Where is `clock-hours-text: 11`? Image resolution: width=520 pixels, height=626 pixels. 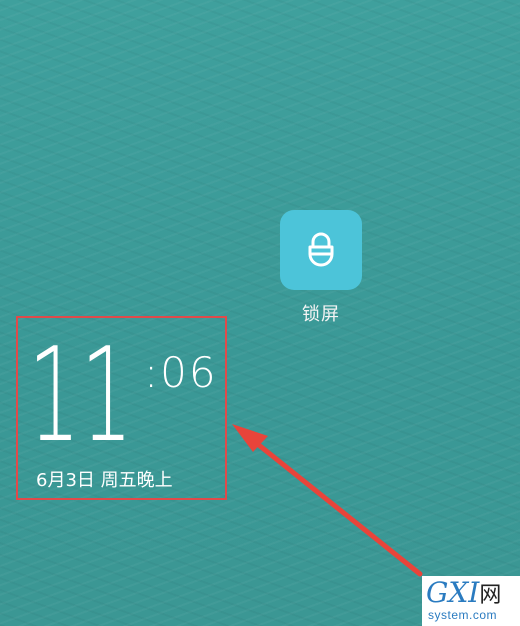 clock-hours-text: 11 is located at coordinates (80, 387).